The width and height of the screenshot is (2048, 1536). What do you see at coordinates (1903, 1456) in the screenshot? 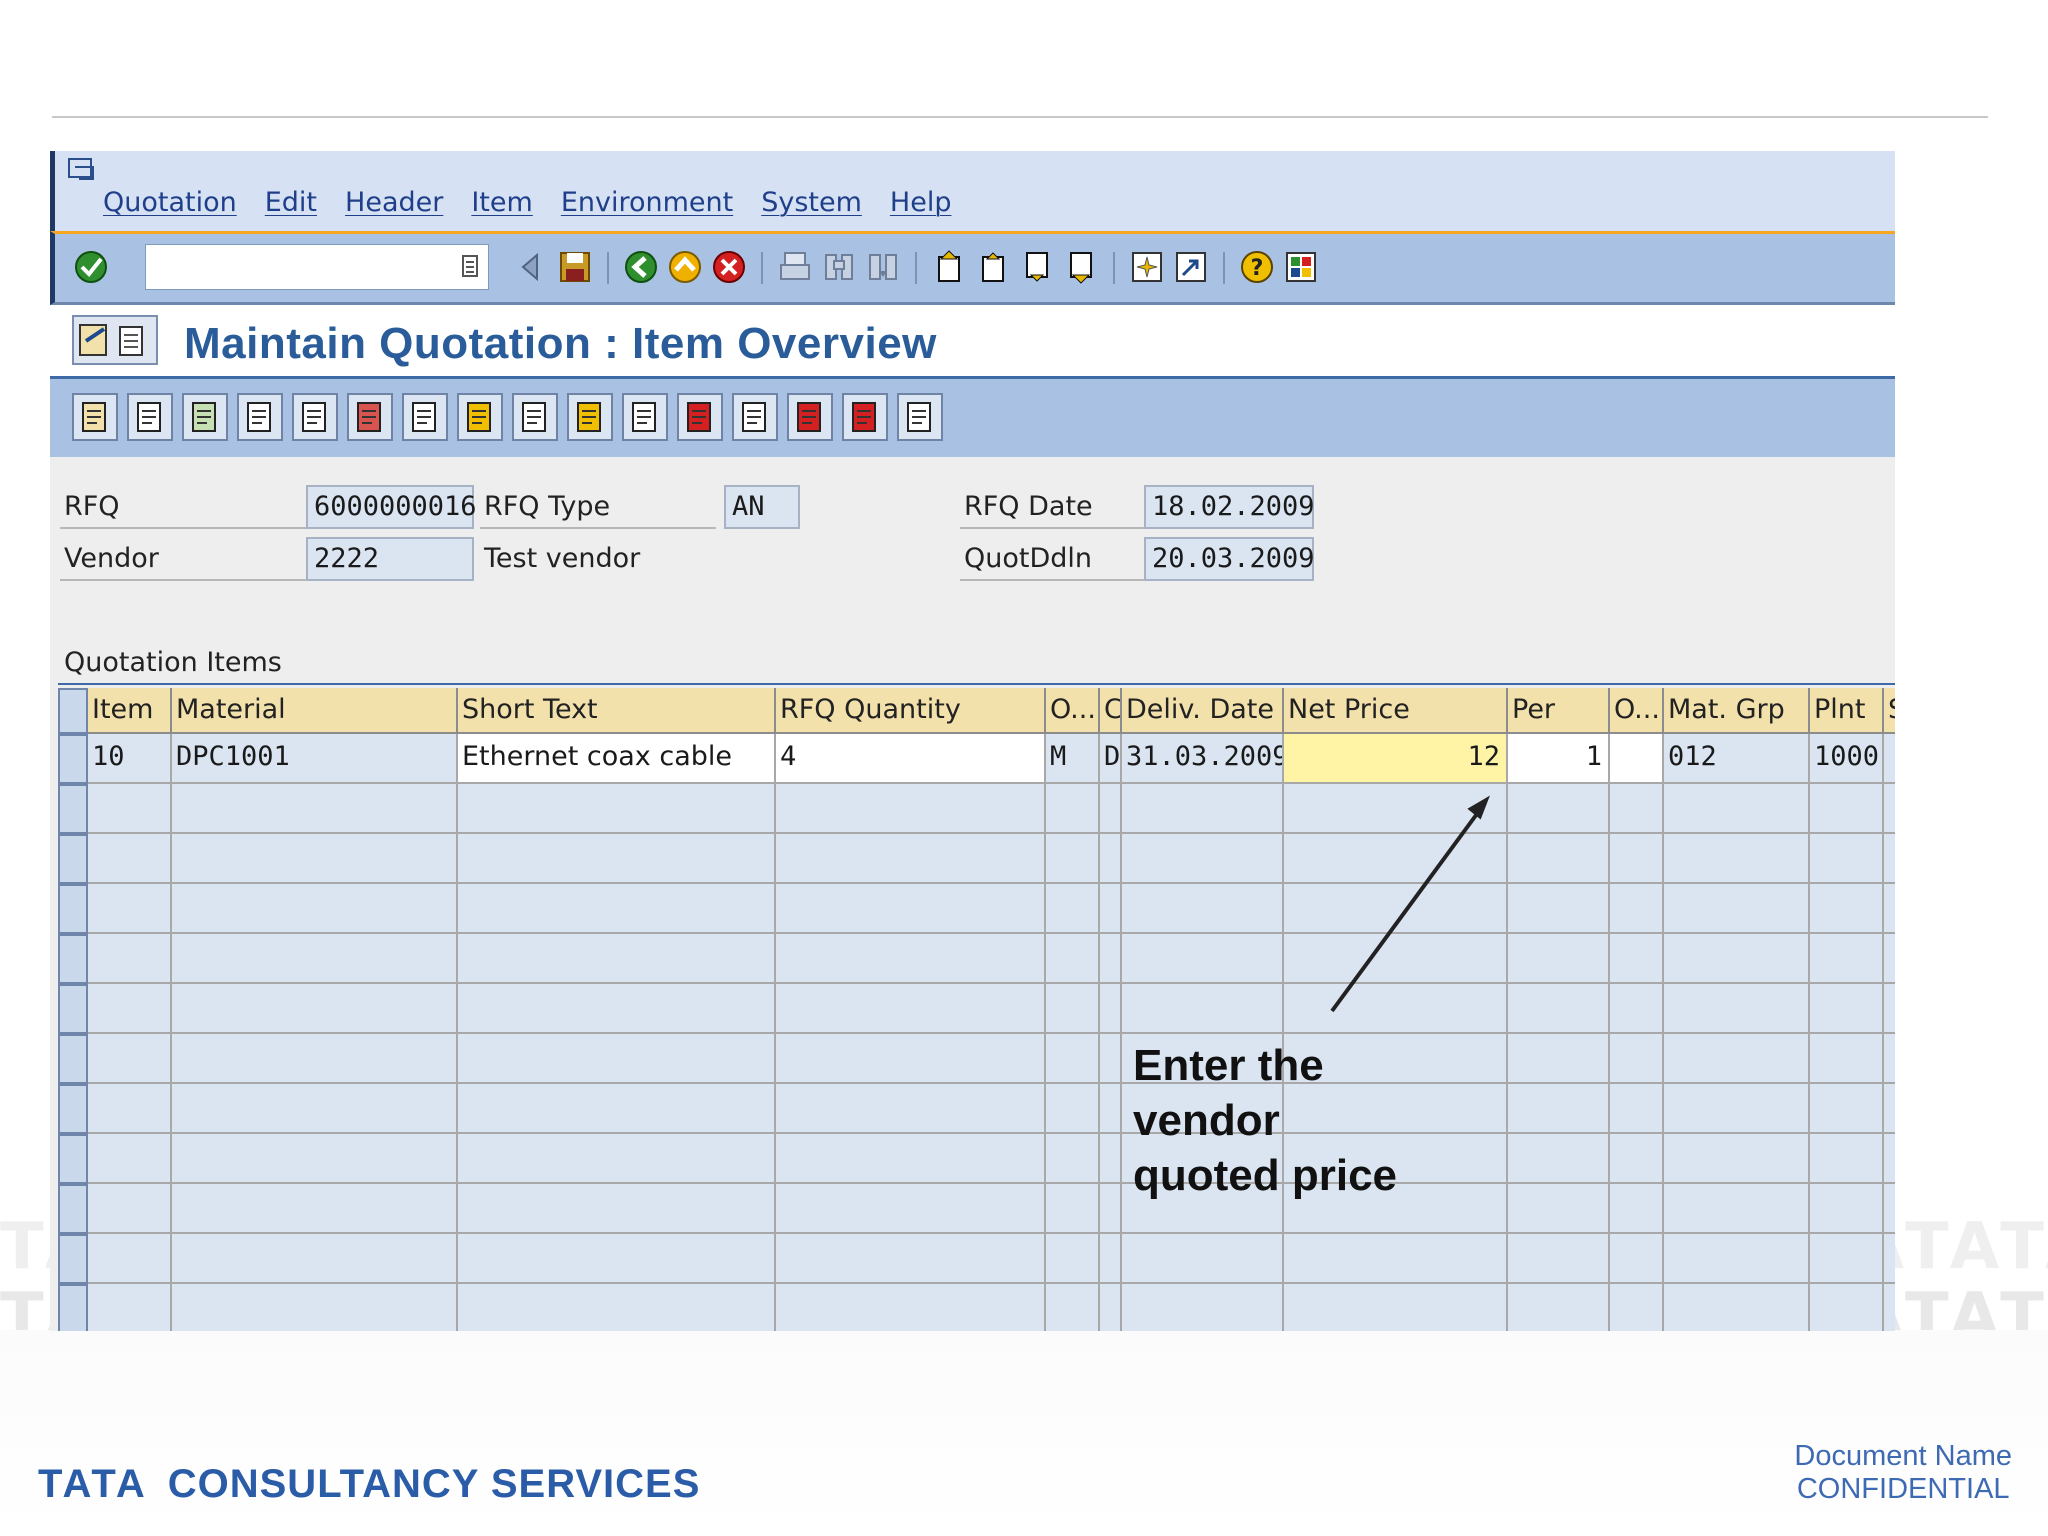
I see `document-name: Document Name` at bounding box center [1903, 1456].